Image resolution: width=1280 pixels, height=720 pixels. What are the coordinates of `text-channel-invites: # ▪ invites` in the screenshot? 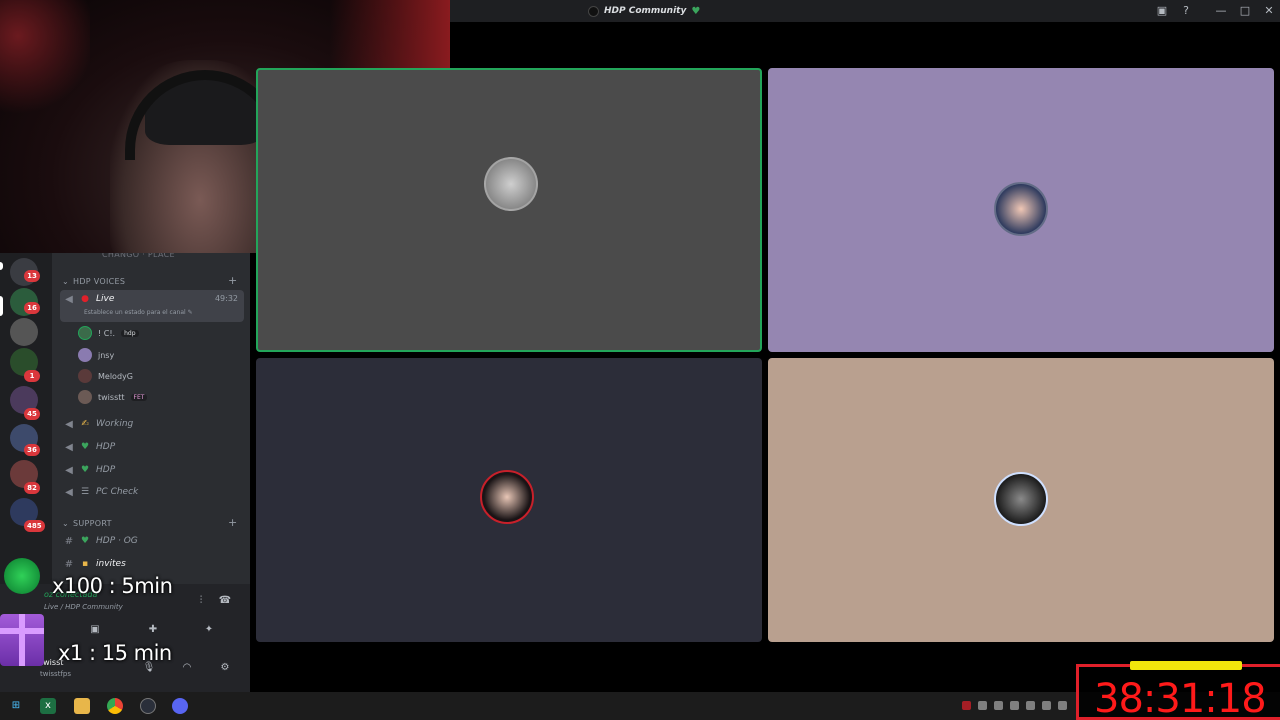 It's located at (152, 564).